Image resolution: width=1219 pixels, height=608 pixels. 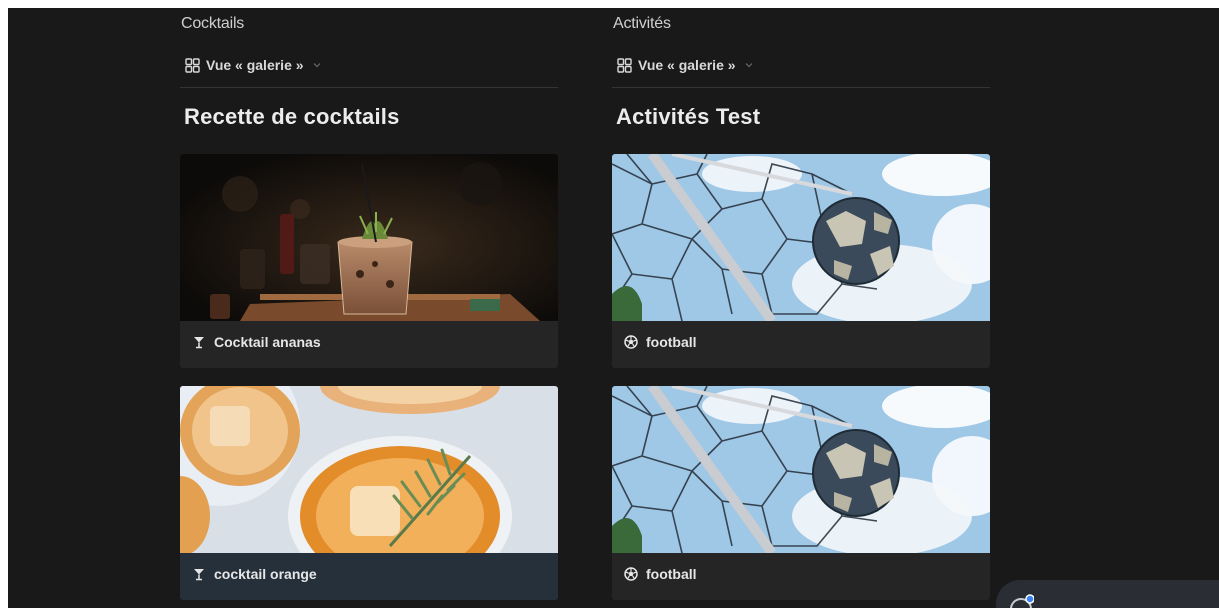 I want to click on card-caption: Cocktail ananas, so click(x=256, y=342).